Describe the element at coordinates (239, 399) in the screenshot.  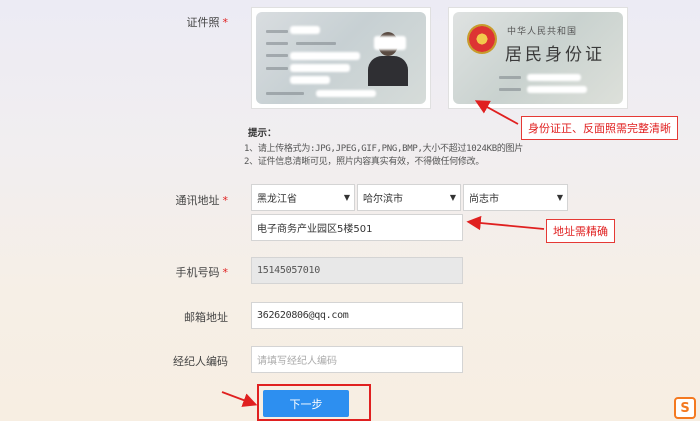
I see `button-arrow` at that location.